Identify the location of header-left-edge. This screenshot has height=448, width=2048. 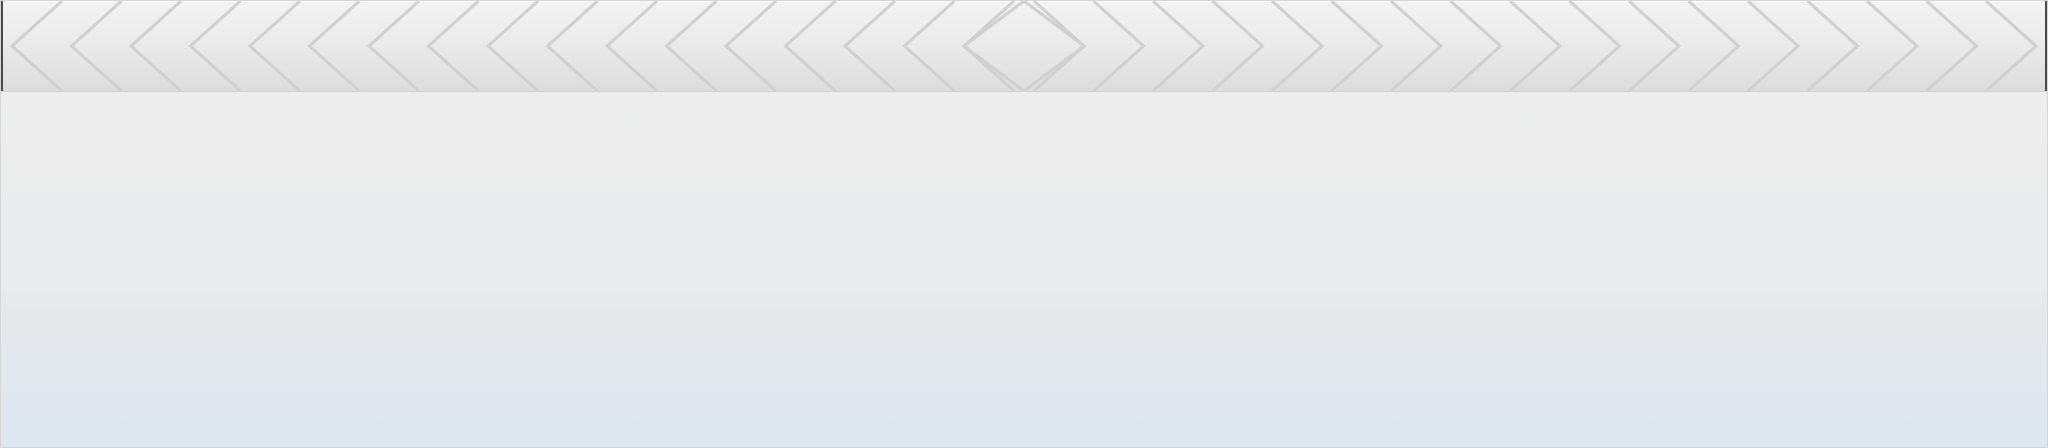
(2, 46).